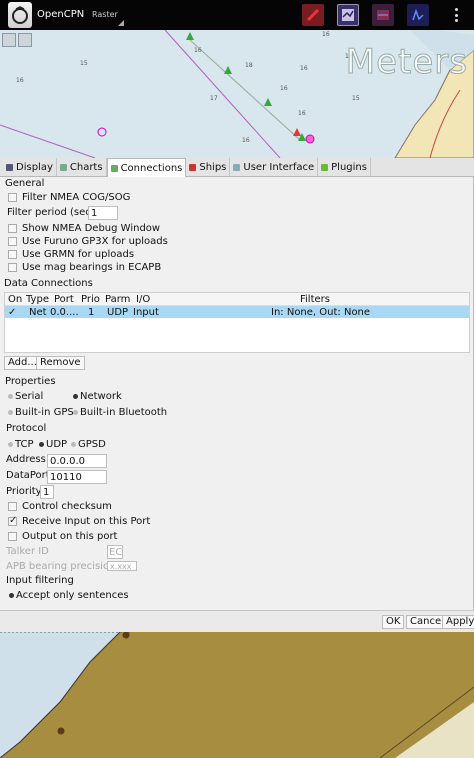 The width and height of the screenshot is (474, 758). What do you see at coordinates (70, 536) in the screenshot?
I see `output-port-label: Output on this port` at bounding box center [70, 536].